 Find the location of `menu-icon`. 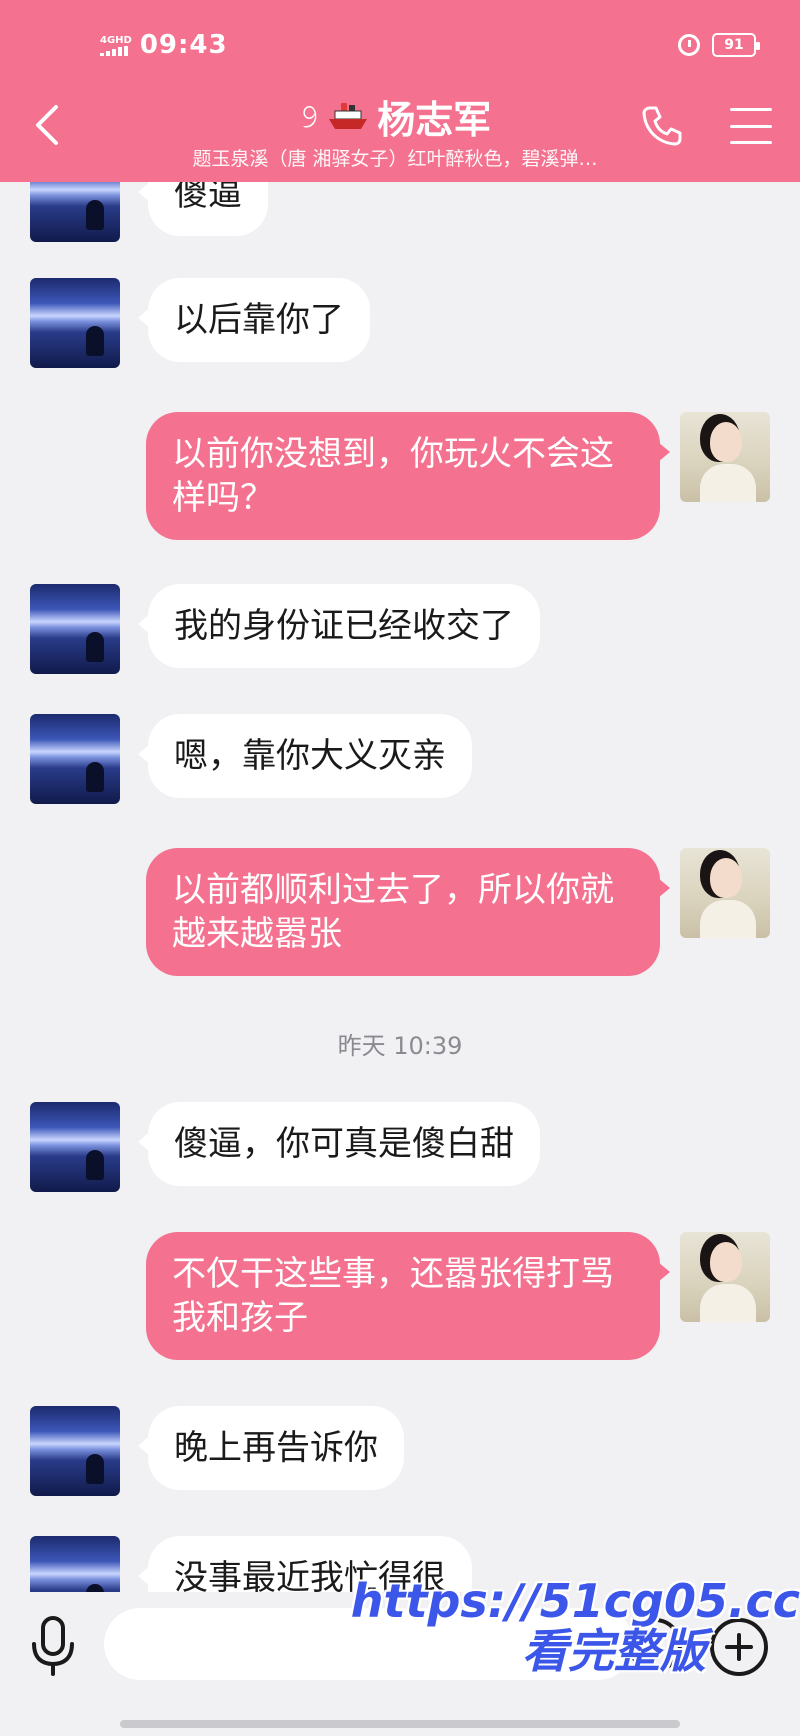

menu-icon is located at coordinates (751, 109).